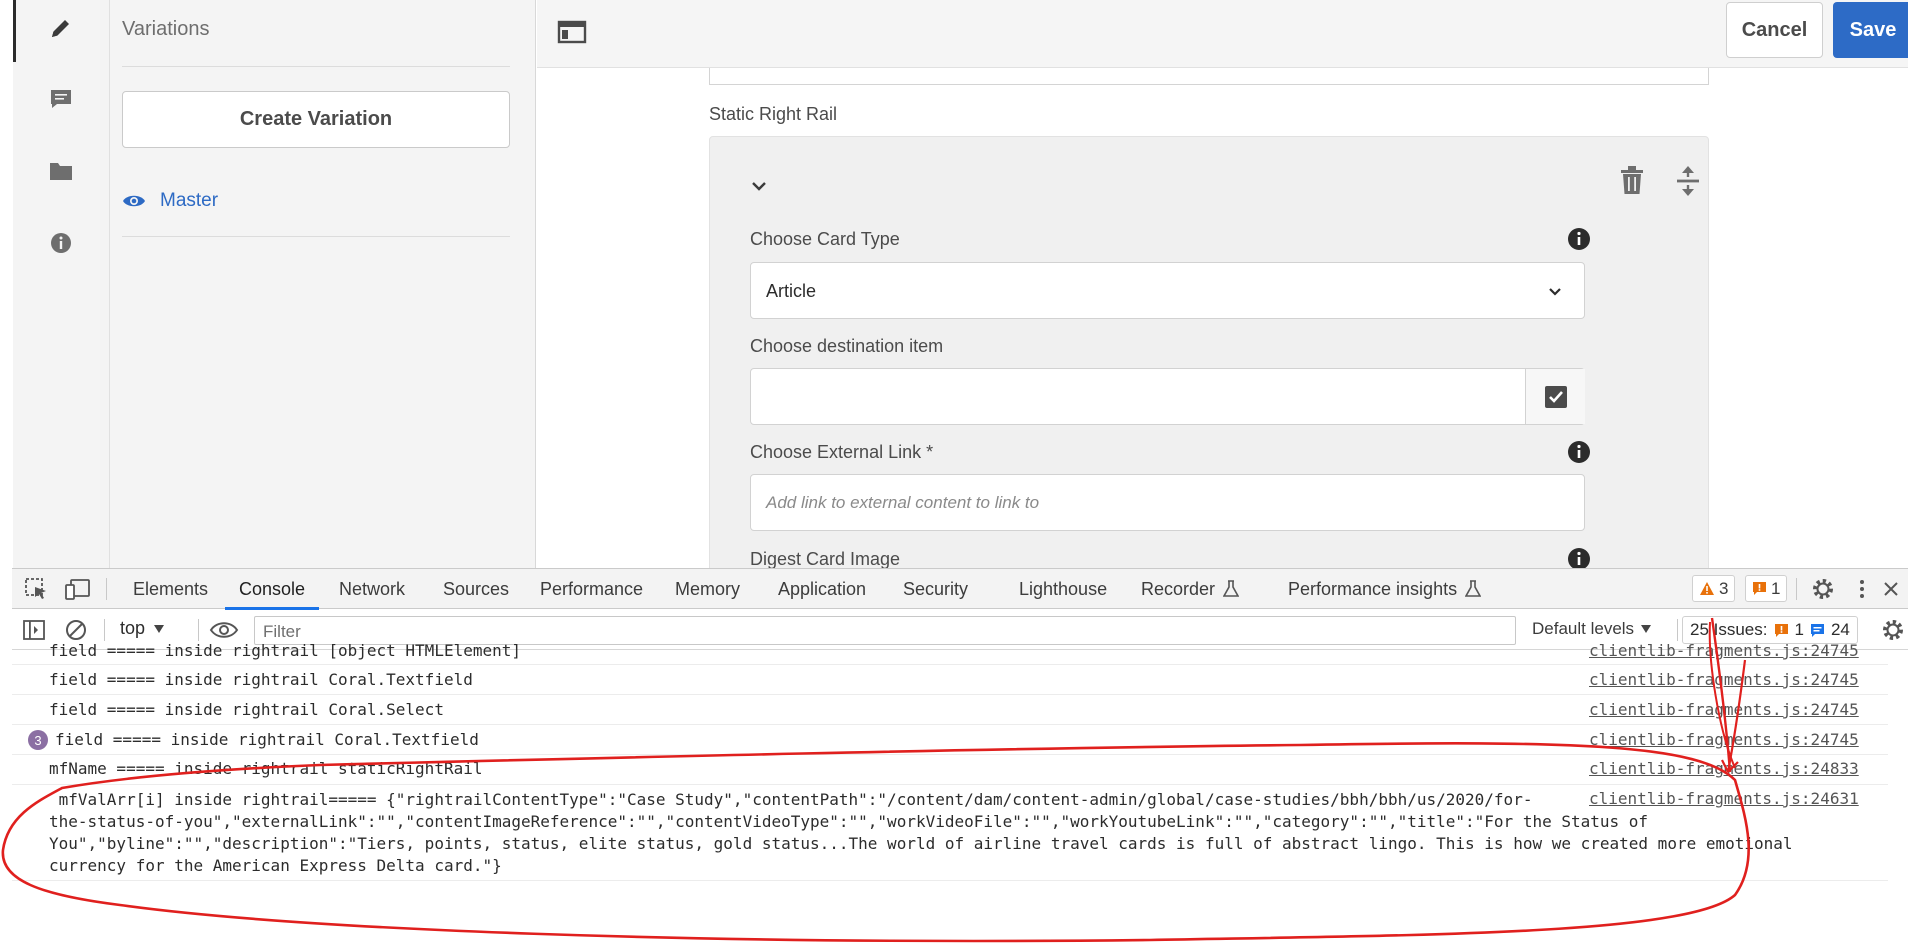  I want to click on source-link: clientlib-fragments.js:24833, so click(1724, 768).